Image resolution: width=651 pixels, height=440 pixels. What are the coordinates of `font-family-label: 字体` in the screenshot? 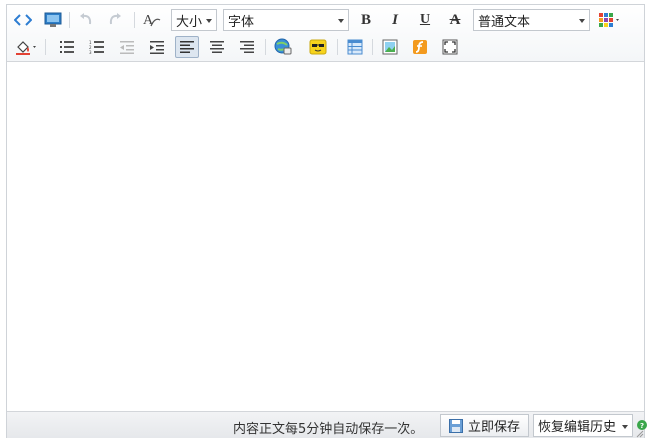 It's located at (241, 22).